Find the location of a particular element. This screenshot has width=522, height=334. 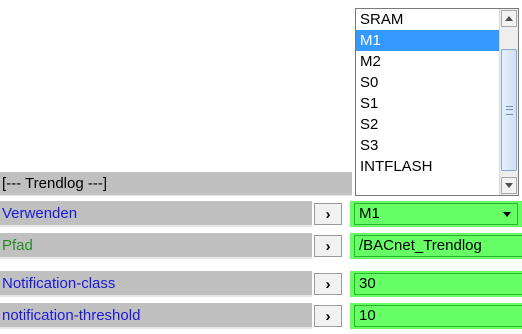

label-verwenden: Verwenden is located at coordinates (156, 214).